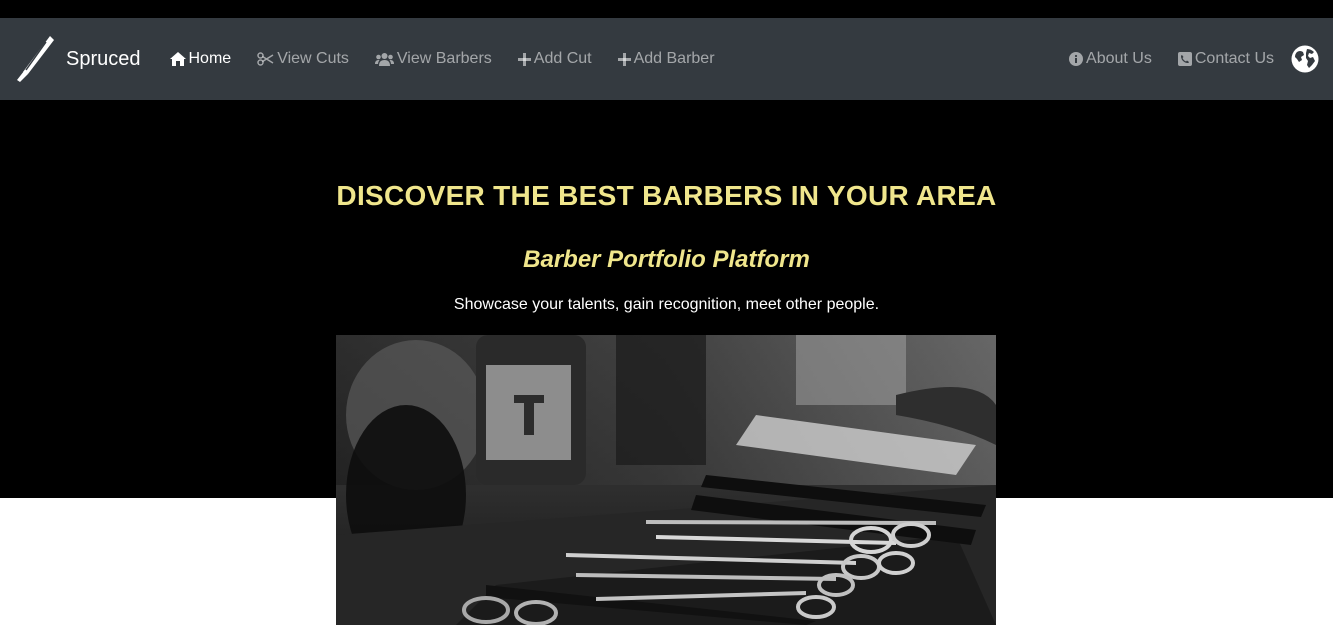 Image resolution: width=1333 pixels, height=625 pixels. What do you see at coordinates (210, 58) in the screenshot?
I see `nav-home-label: Home` at bounding box center [210, 58].